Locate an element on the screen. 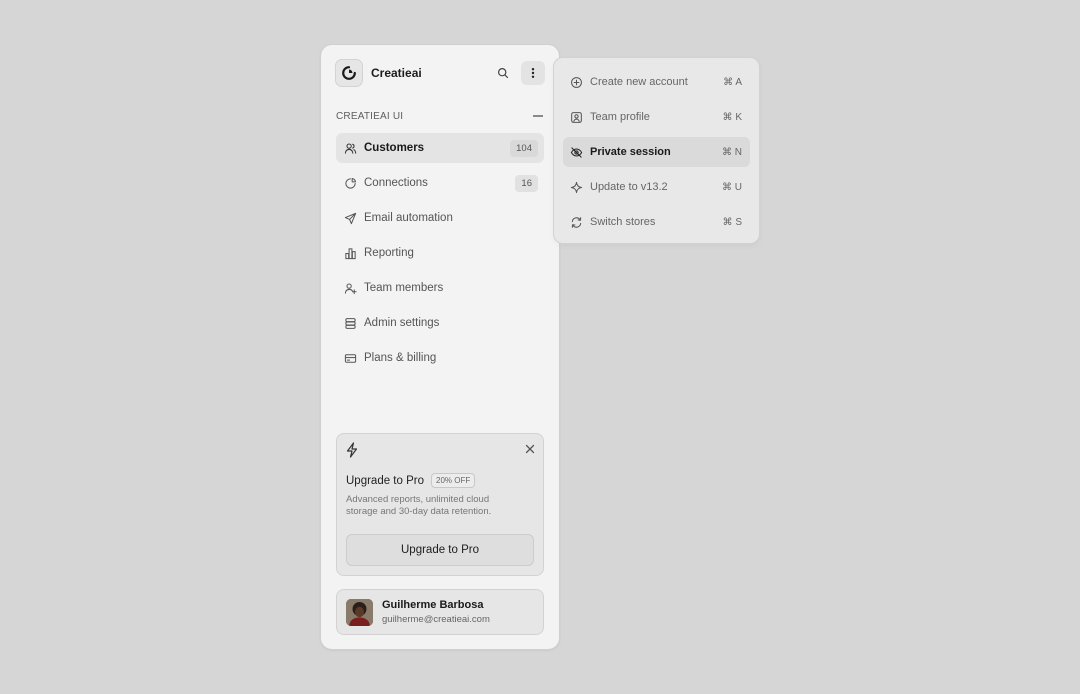 This screenshot has height=694, width=1080. menu-item-switch-stores: Switch stores ⌘ S is located at coordinates (656, 222).